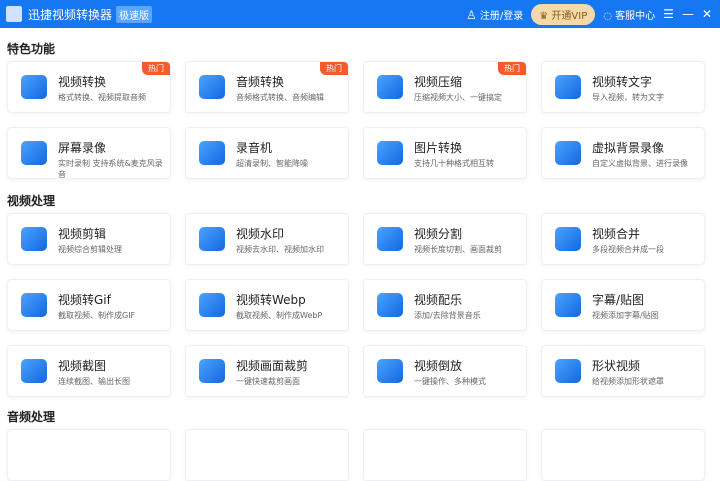 The height and width of the screenshot is (481, 720). Describe the element at coordinates (102, 97) in the screenshot. I see `feature-desc: 格式转换、视频提取音频` at that location.